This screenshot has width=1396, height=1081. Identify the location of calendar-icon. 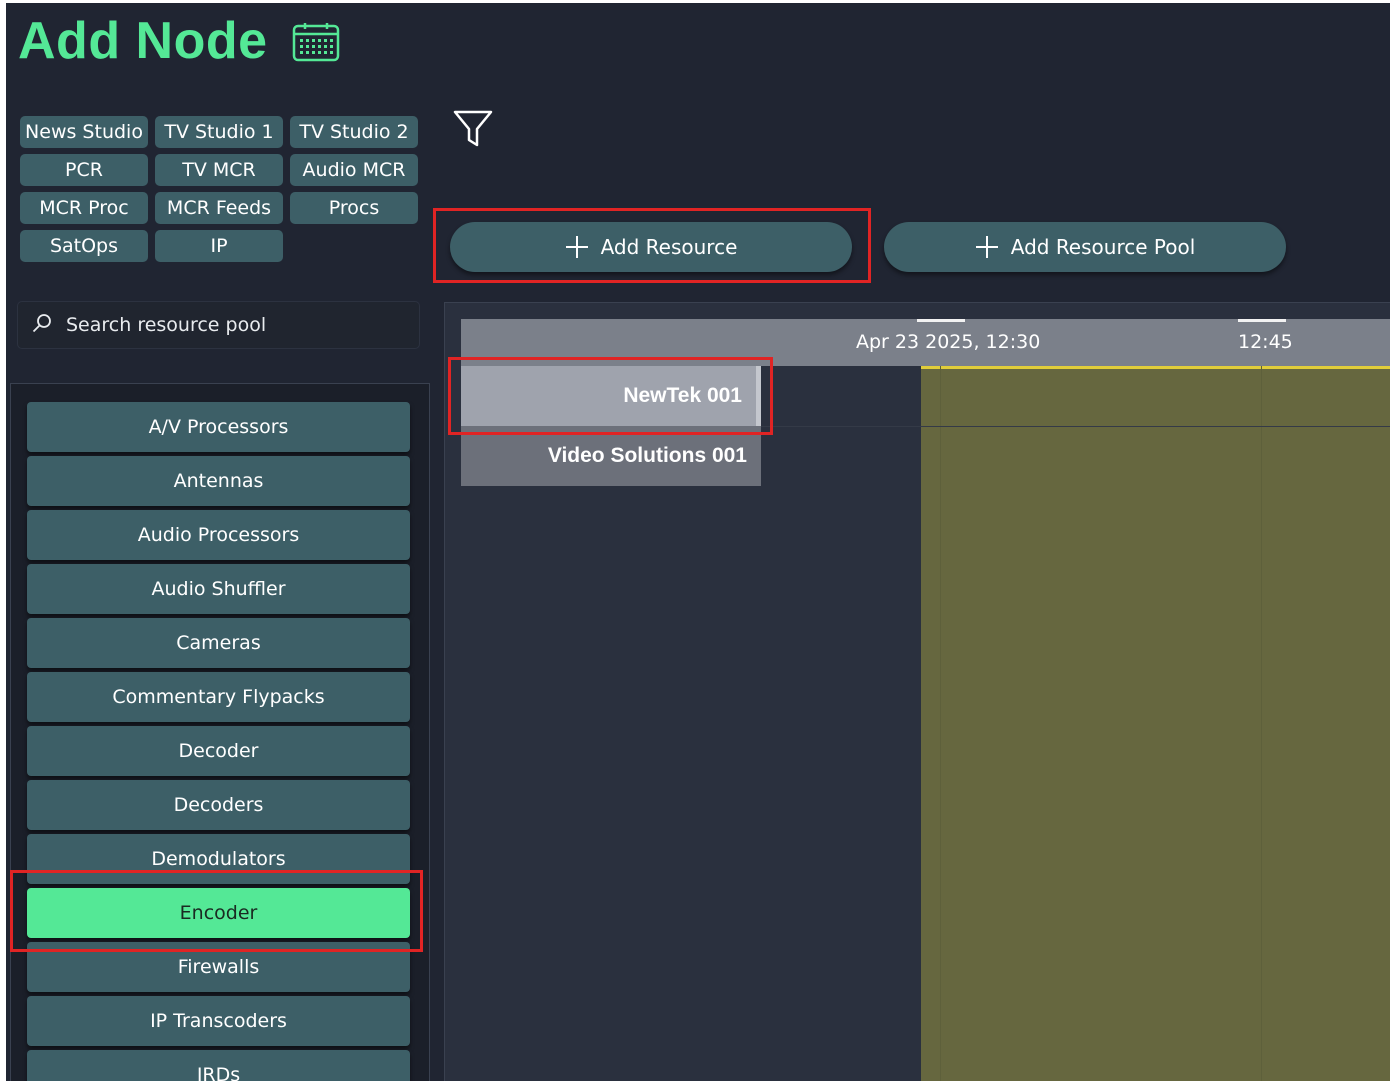
(316, 44).